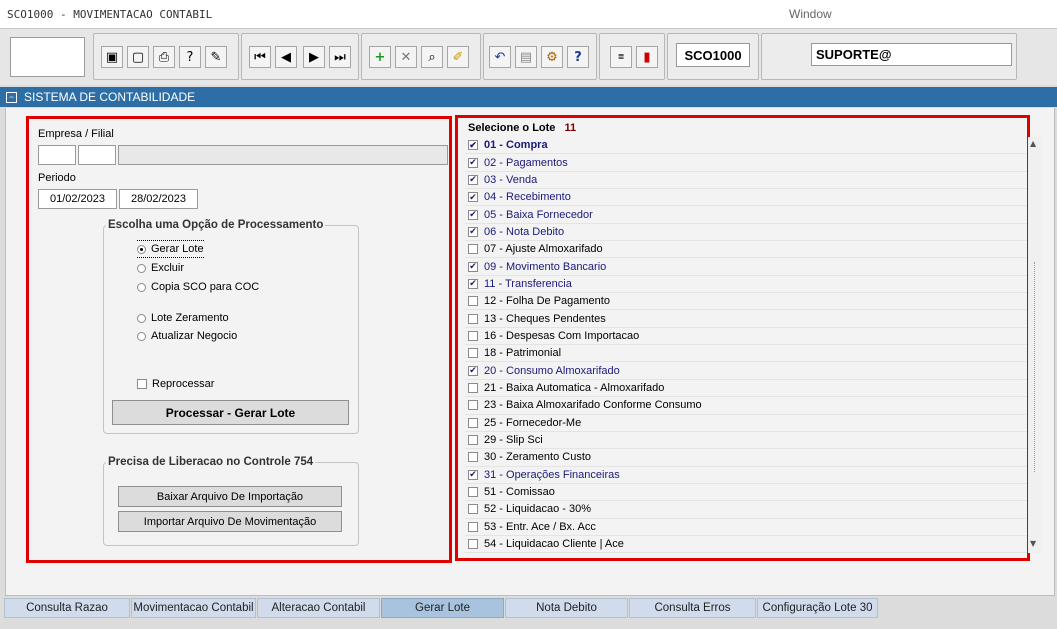  Describe the element at coordinates (112, 57) in the screenshot. I see `save-icon: ▣` at that location.